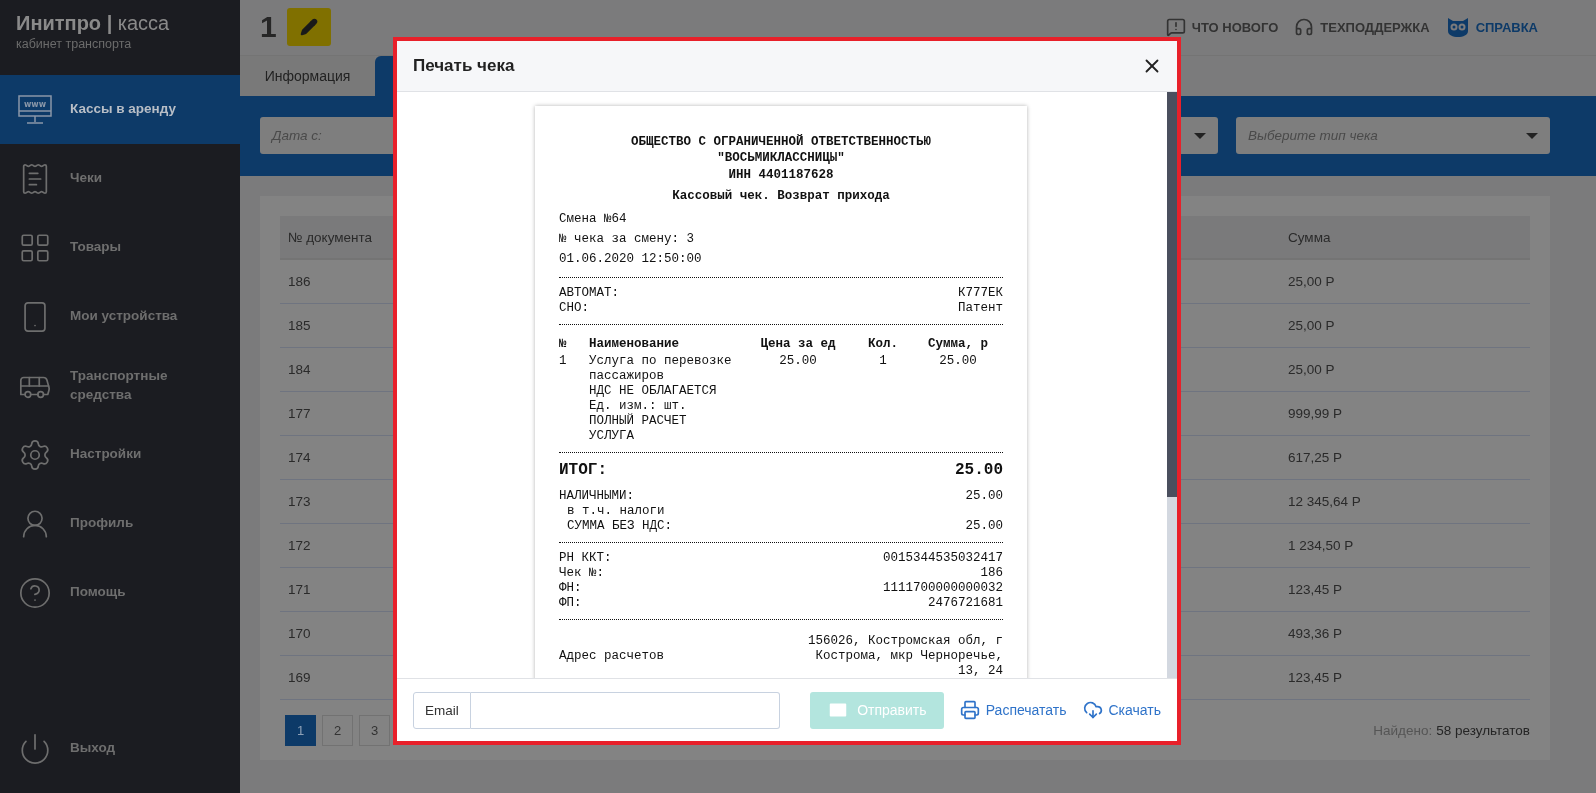 Image resolution: width=1596 pixels, height=793 pixels. I want to click on table-cell: 185, so click(299, 325).